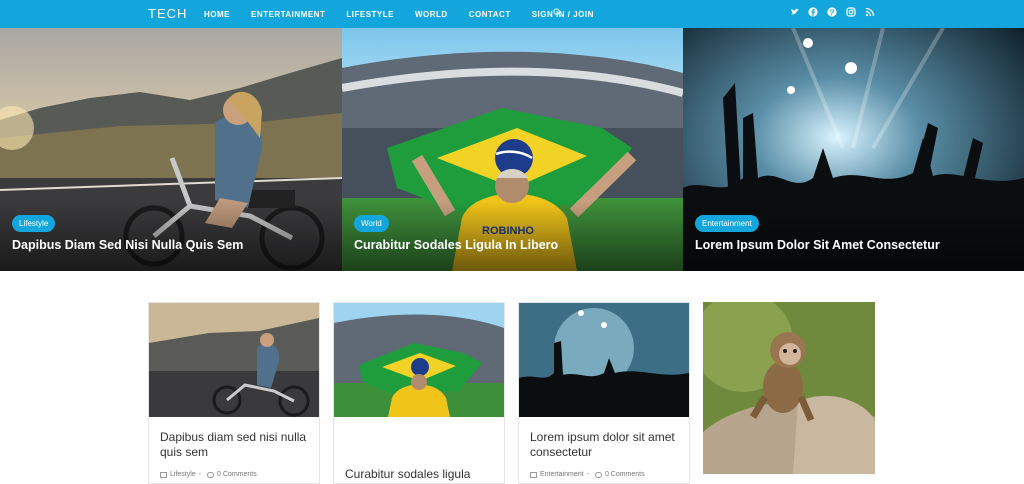 This screenshot has height=484, width=1024. What do you see at coordinates (288, 14) in the screenshot?
I see `nav-entertainment: ENTERTAINMENT` at bounding box center [288, 14].